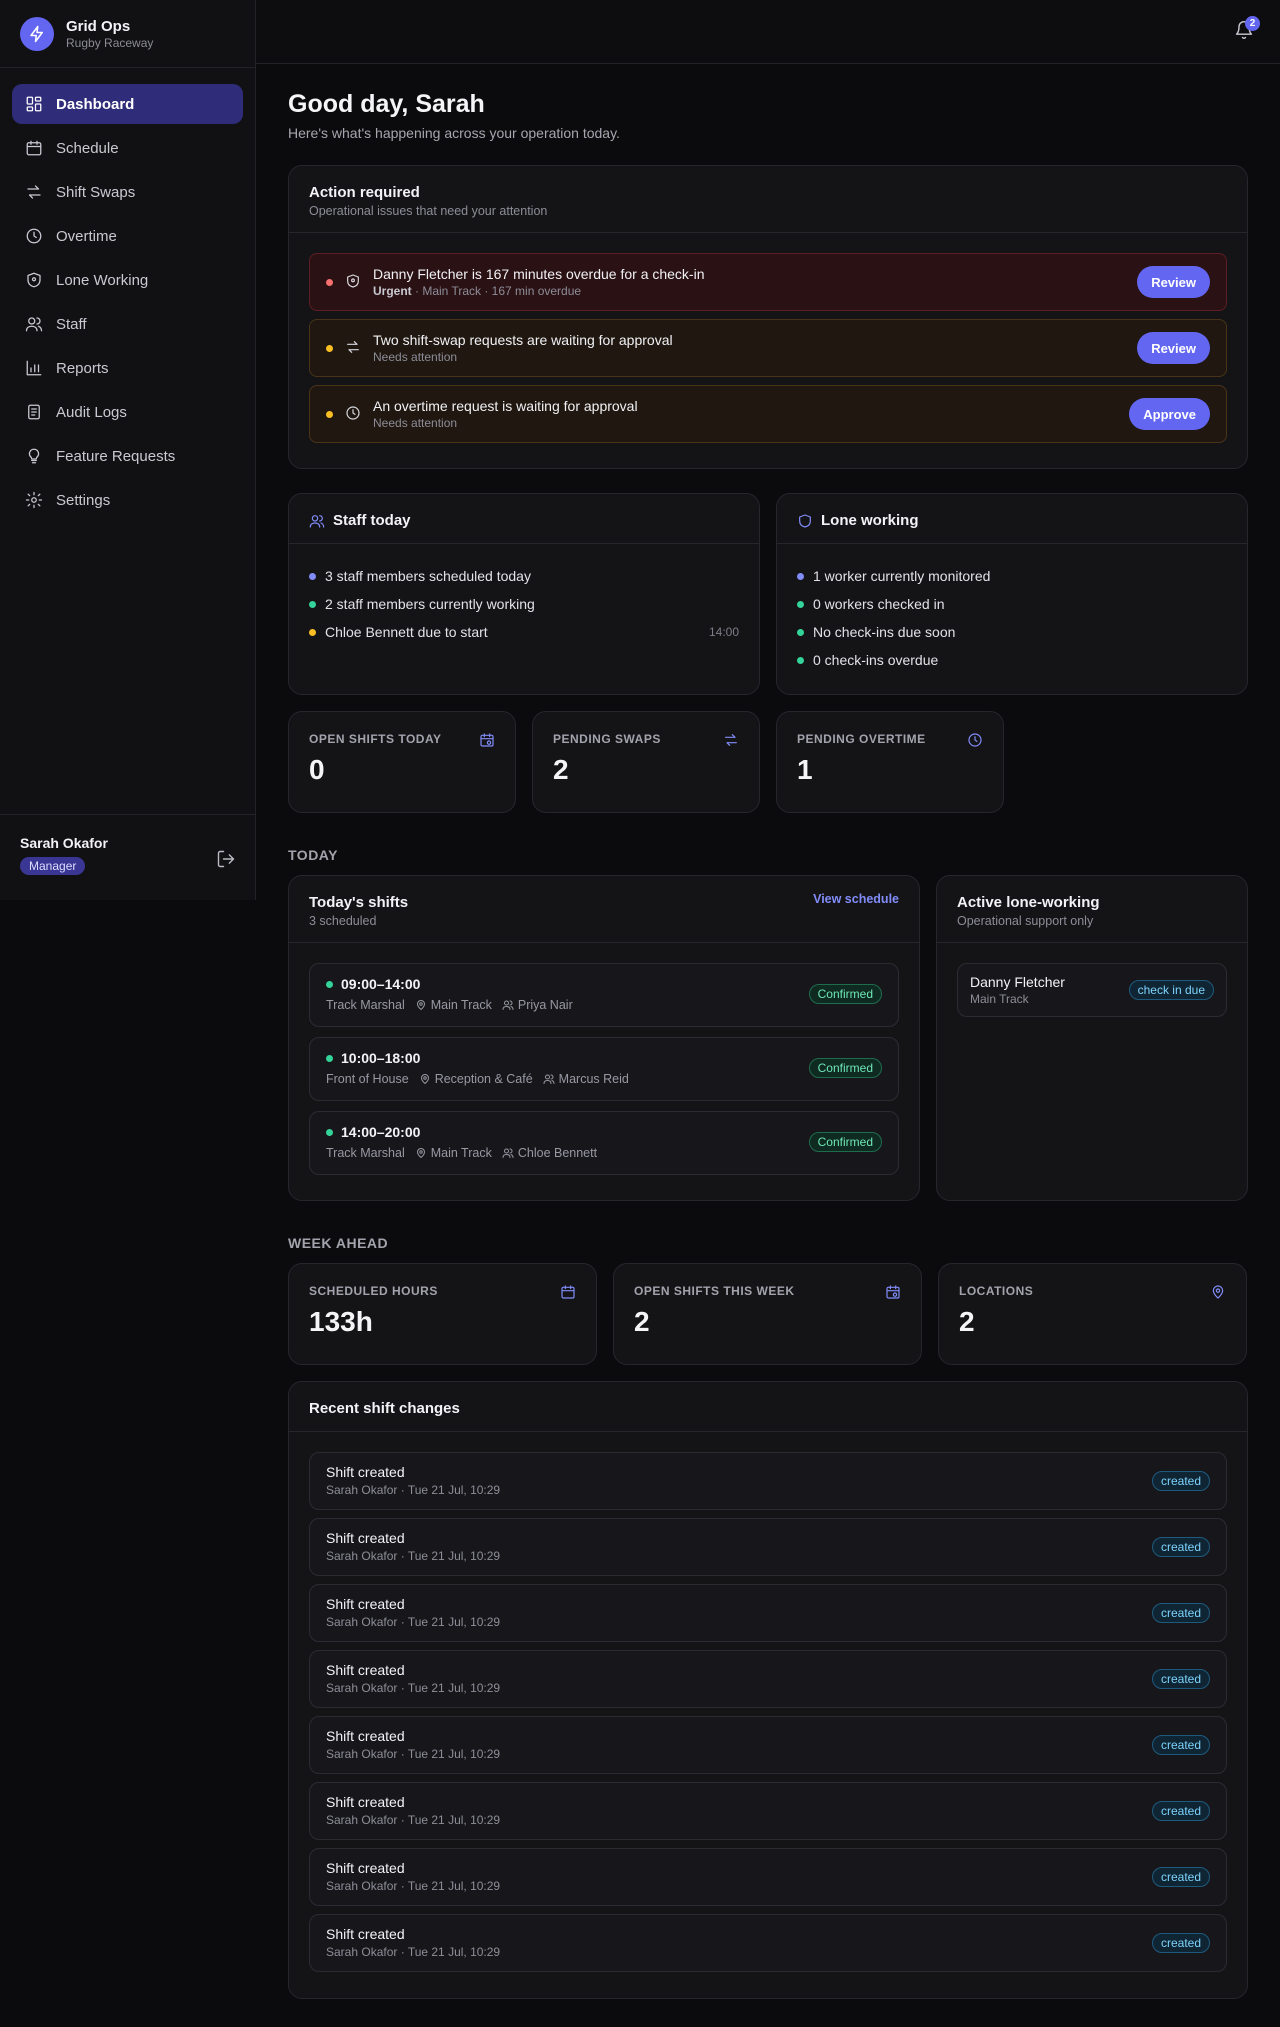 The width and height of the screenshot is (1280, 2027). What do you see at coordinates (1252, 23) in the screenshot?
I see `notification-count: 2` at bounding box center [1252, 23].